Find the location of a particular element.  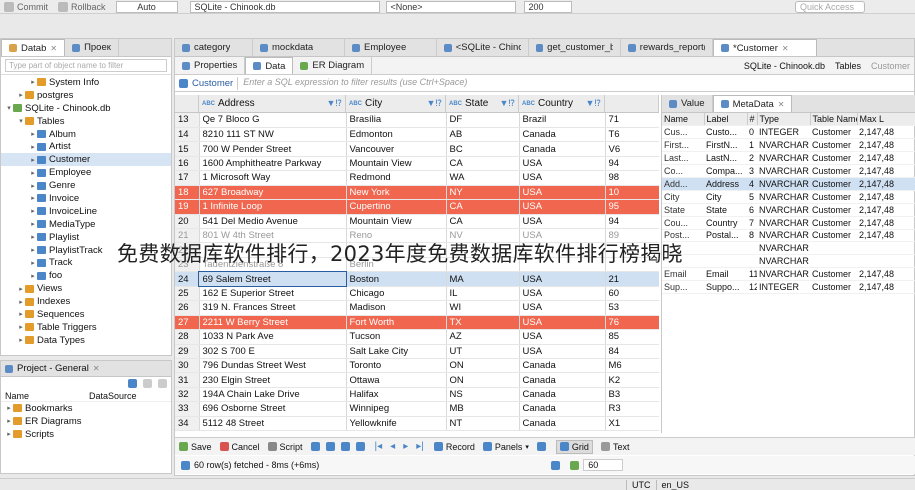

table-row: 27 2211 W Berry Street Fort Worth TX USA 76 is located at coordinates (417, 323).